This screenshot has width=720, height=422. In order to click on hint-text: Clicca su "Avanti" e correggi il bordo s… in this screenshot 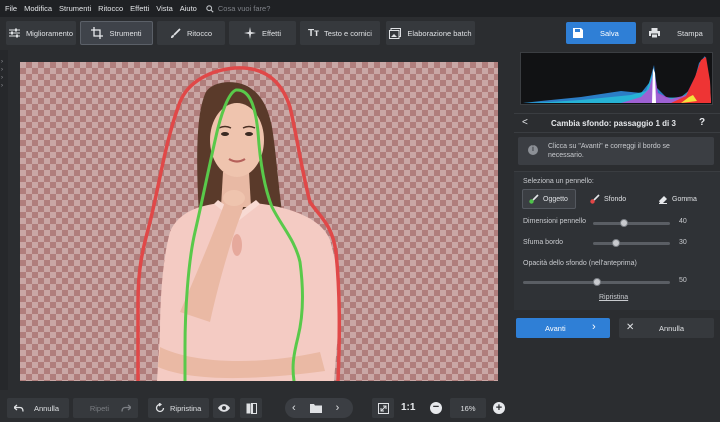, I will do `click(609, 151)`.